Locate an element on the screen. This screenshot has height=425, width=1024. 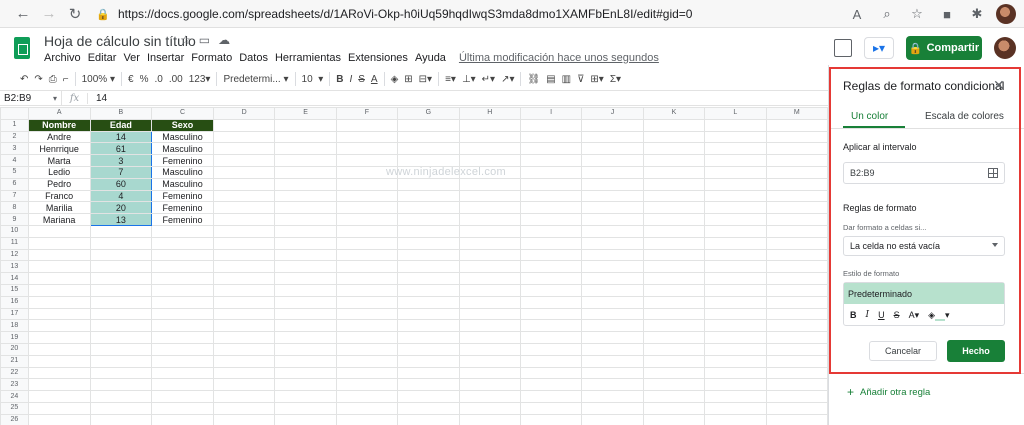
style-preview: Predeterminado is located at coordinates (924, 293).